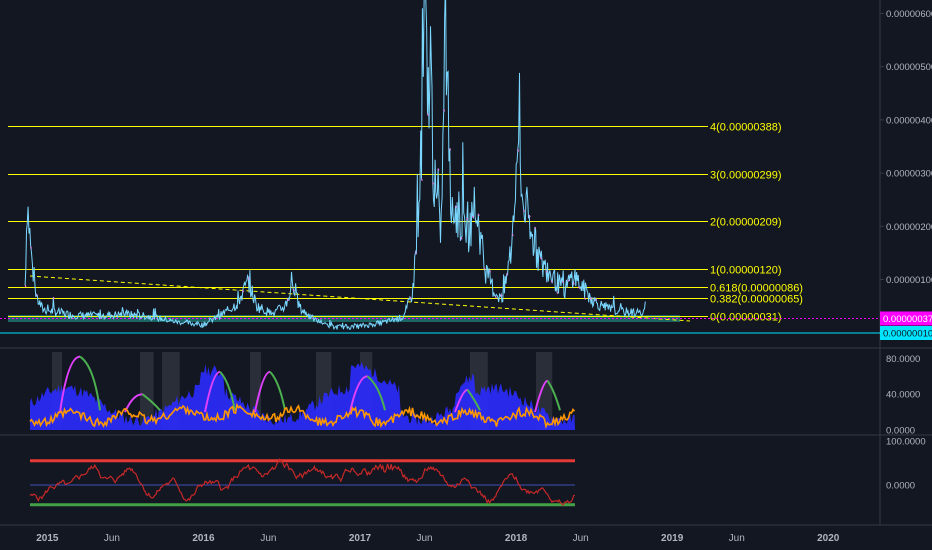  Describe the element at coordinates (672, 538) in the screenshot. I see `x-tick-label: 2019` at that location.